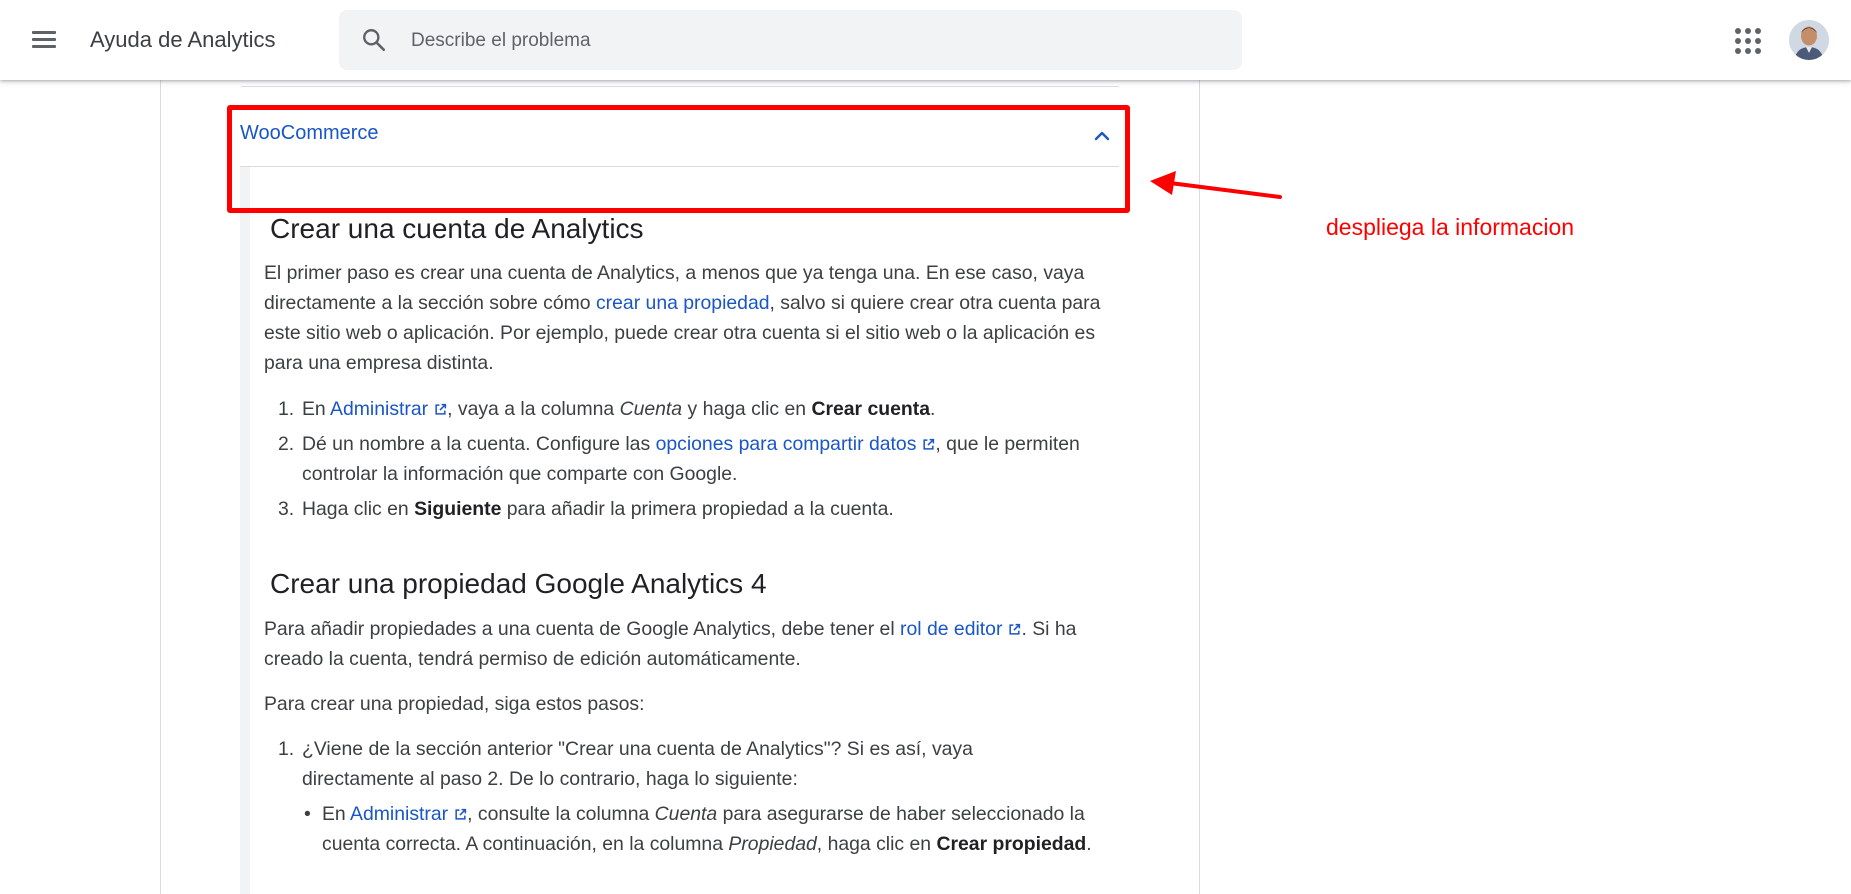 The width and height of the screenshot is (1851, 894). I want to click on accordion-body-rail, so click(245, 530).